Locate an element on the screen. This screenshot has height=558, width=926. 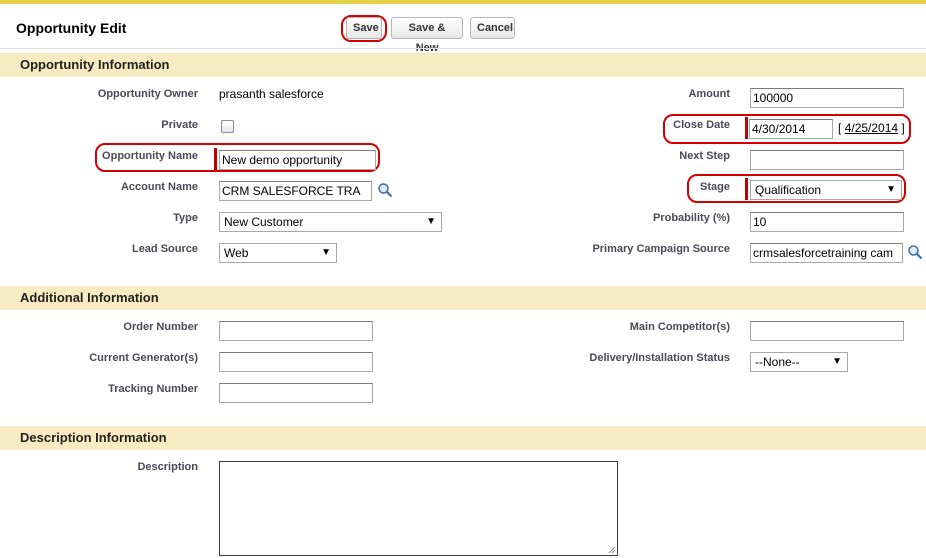
tracking-number-input is located at coordinates (296, 393).